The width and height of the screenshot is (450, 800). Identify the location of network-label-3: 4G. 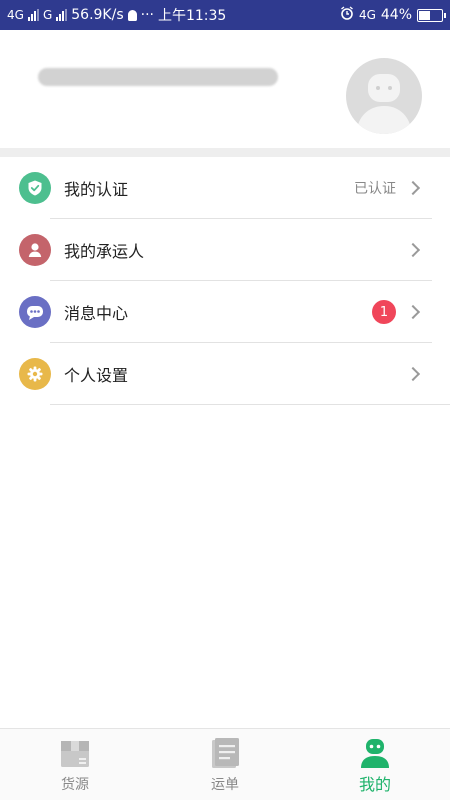
(367, 15).